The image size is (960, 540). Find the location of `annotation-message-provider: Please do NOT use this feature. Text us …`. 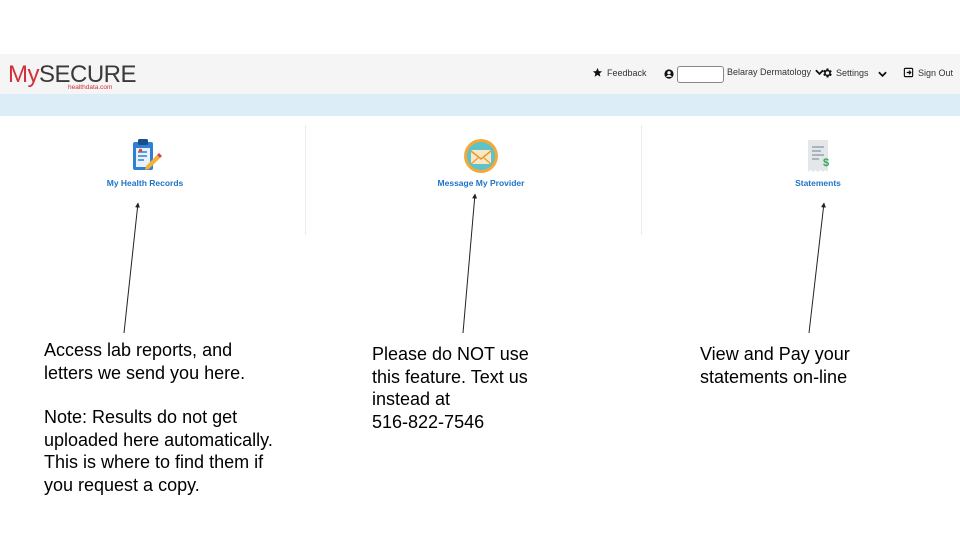

annotation-message-provider: Please do NOT use this feature. Text us … is located at coordinates (472, 388).